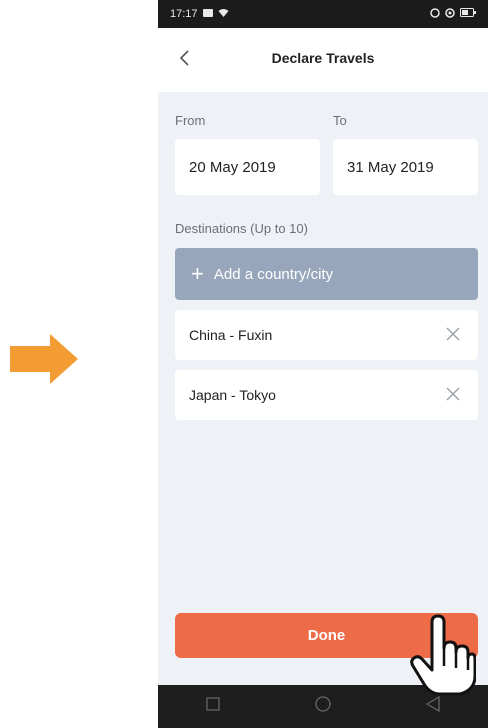 This screenshot has width=489, height=728. Describe the element at coordinates (450, 14) in the screenshot. I see `alarm-icon` at that location.